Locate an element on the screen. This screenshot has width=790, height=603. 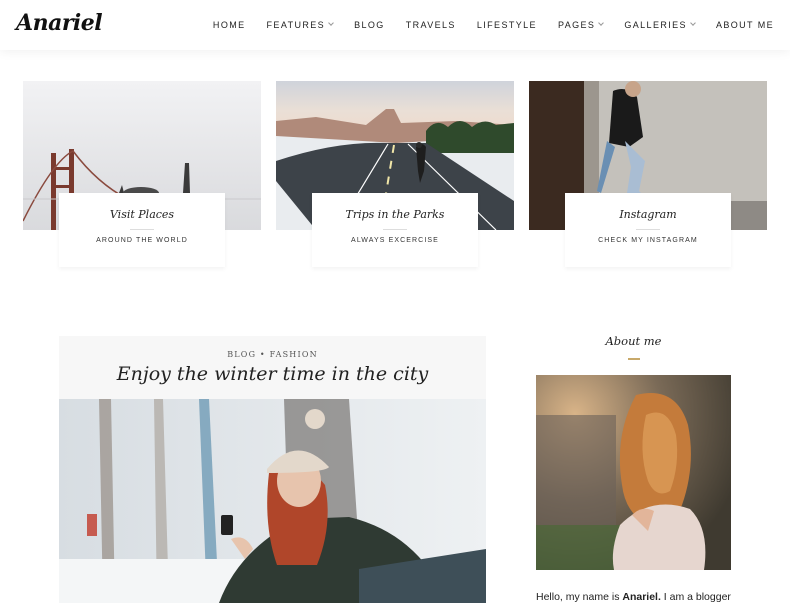
about-me-image is located at coordinates (633, 472).